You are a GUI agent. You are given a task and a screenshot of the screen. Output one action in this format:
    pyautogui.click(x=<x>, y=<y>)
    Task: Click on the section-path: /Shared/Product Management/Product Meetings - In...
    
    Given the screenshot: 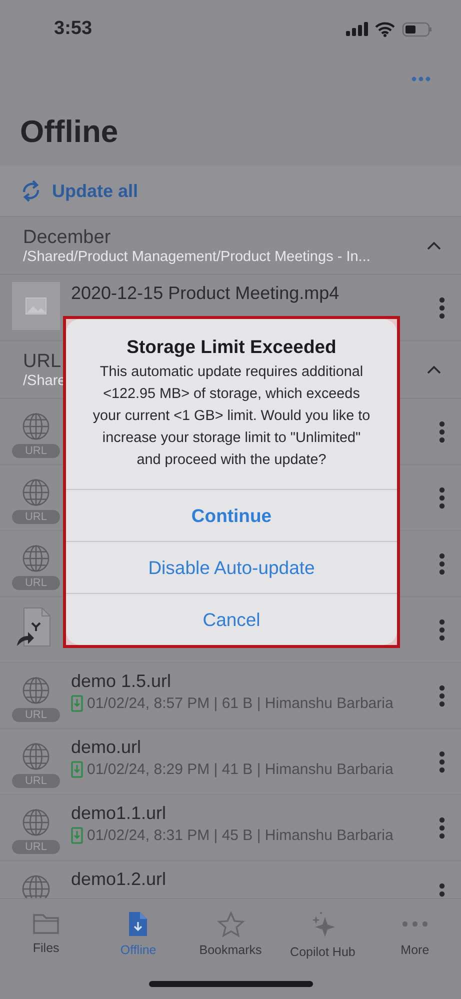 What is the action you would take?
    pyautogui.click(x=196, y=256)
    